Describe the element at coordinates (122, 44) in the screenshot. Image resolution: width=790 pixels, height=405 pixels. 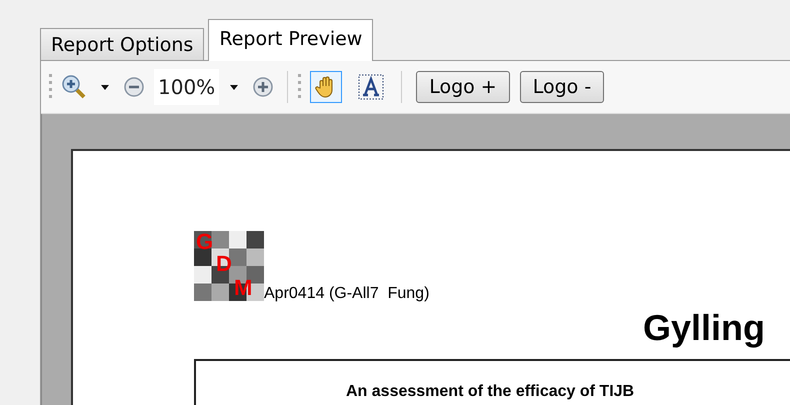
I see `tab: Report Options` at that location.